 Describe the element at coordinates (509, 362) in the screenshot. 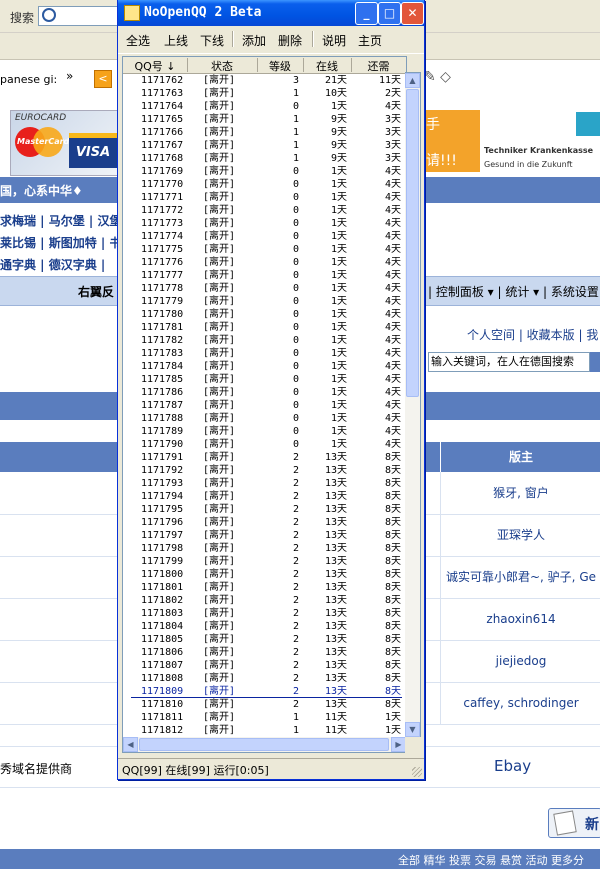

I see `forum-search-input: 输入关键词，在人在德国搜索` at that location.